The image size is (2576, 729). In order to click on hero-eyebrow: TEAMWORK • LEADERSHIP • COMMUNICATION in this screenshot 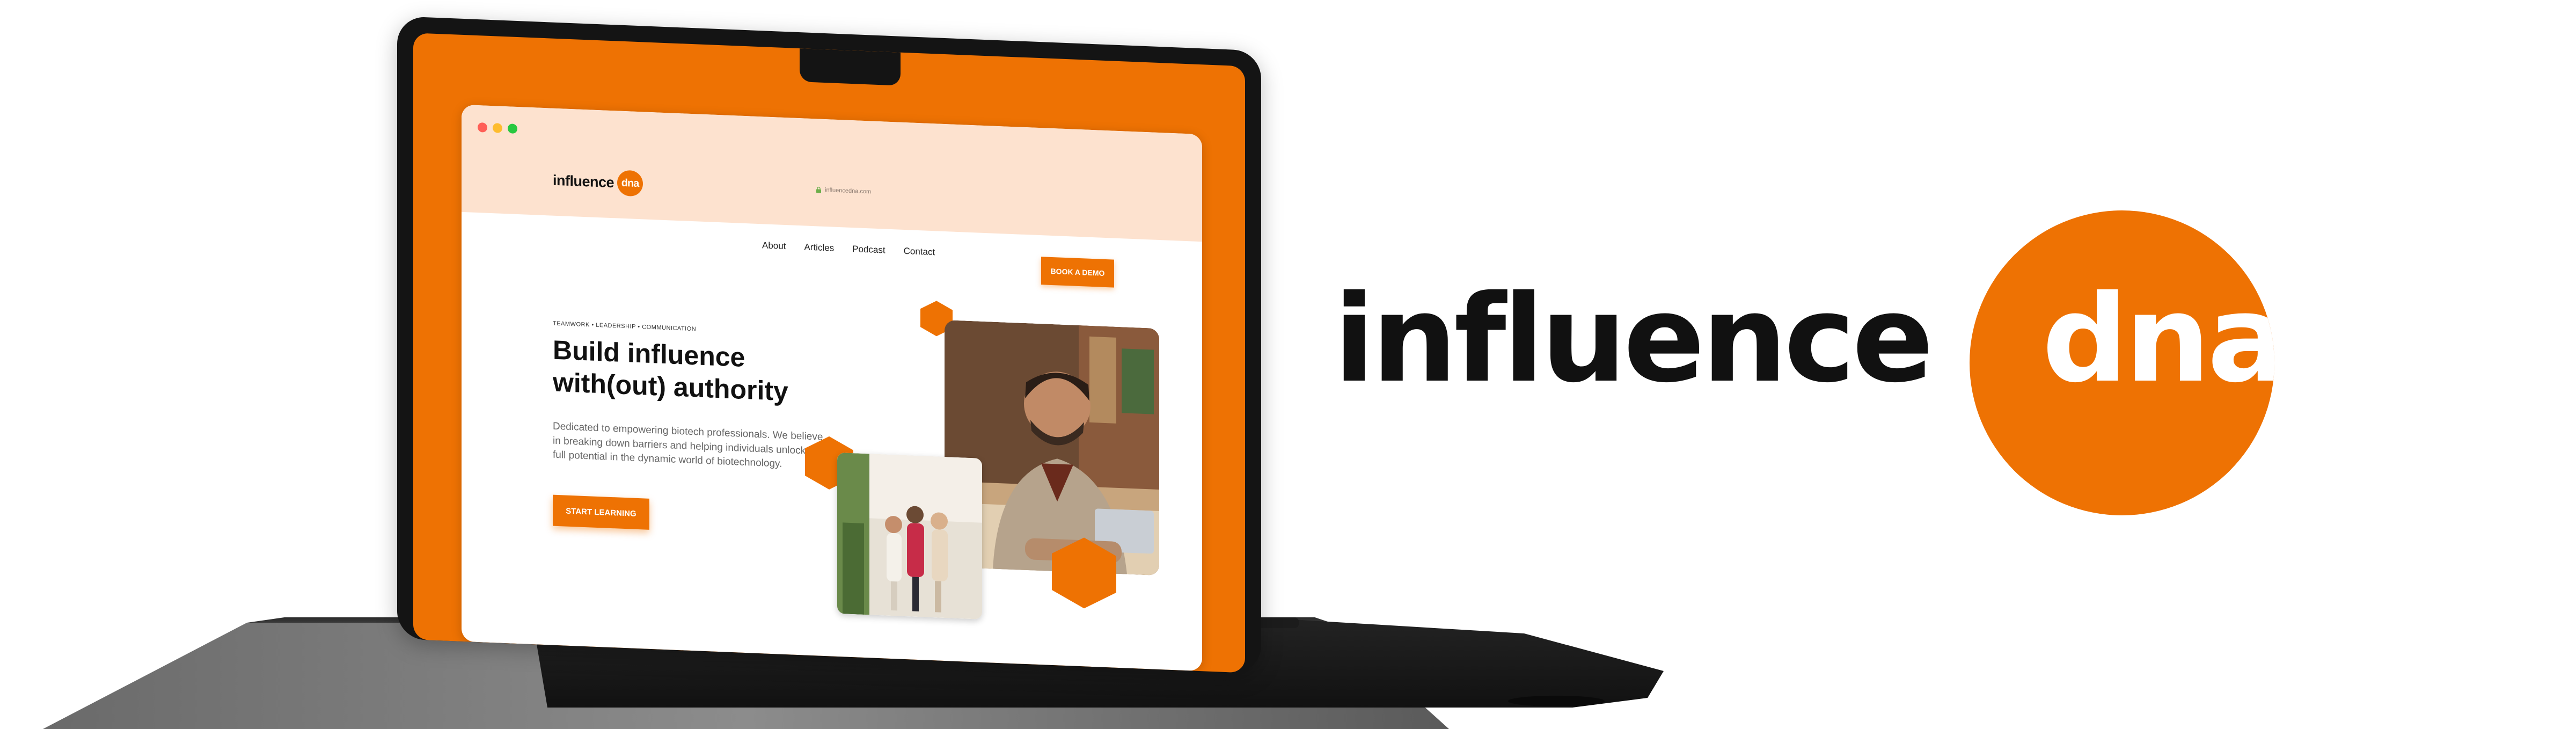, I will do `click(625, 327)`.